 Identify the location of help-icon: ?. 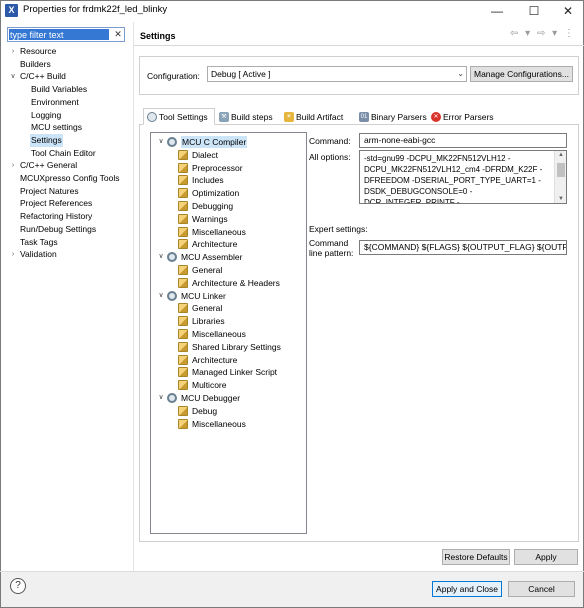
(18, 586).